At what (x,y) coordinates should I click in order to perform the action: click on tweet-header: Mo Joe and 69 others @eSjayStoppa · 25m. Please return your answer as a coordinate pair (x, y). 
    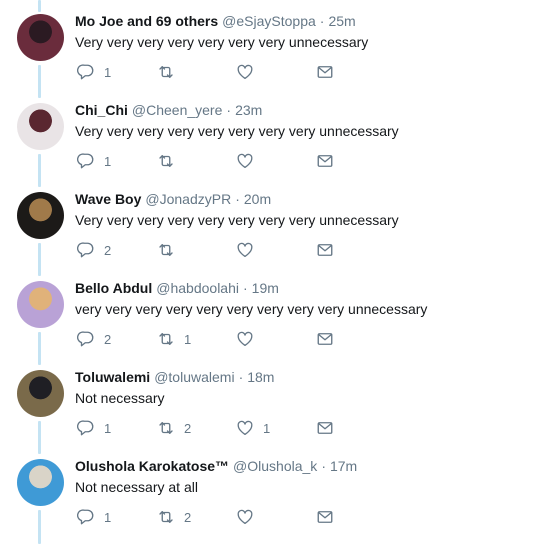
    Looking at the image, I should click on (215, 21).